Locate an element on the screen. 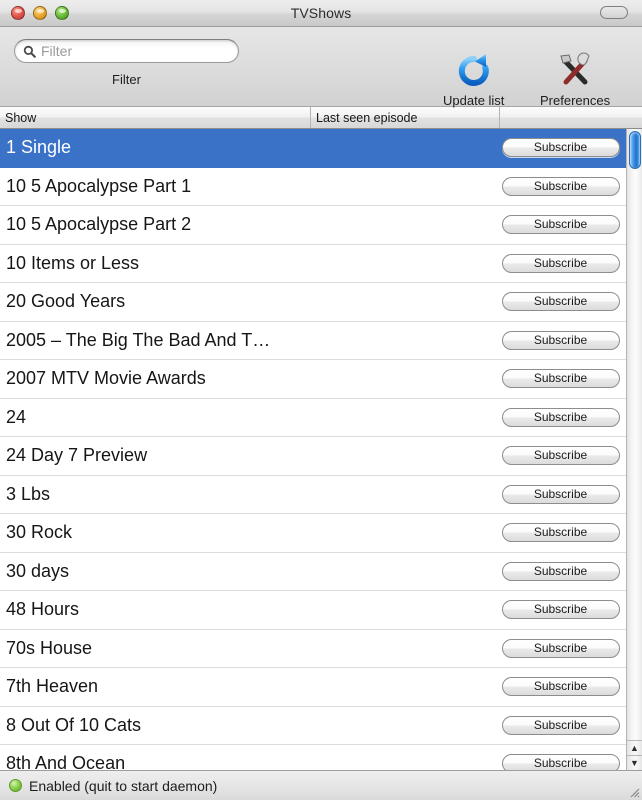 The height and width of the screenshot is (800, 642). search-icon is located at coordinates (29, 51).